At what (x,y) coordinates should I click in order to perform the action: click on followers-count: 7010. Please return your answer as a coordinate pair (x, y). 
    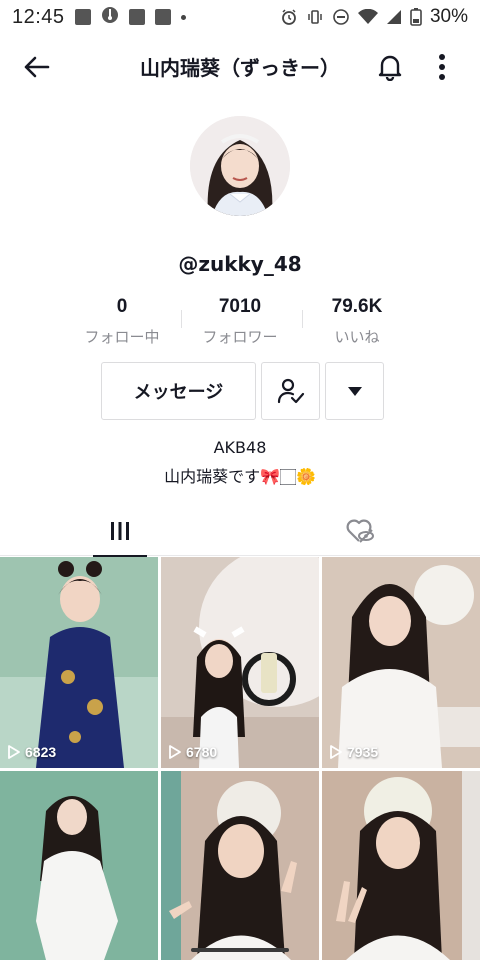
    Looking at the image, I should click on (240, 306).